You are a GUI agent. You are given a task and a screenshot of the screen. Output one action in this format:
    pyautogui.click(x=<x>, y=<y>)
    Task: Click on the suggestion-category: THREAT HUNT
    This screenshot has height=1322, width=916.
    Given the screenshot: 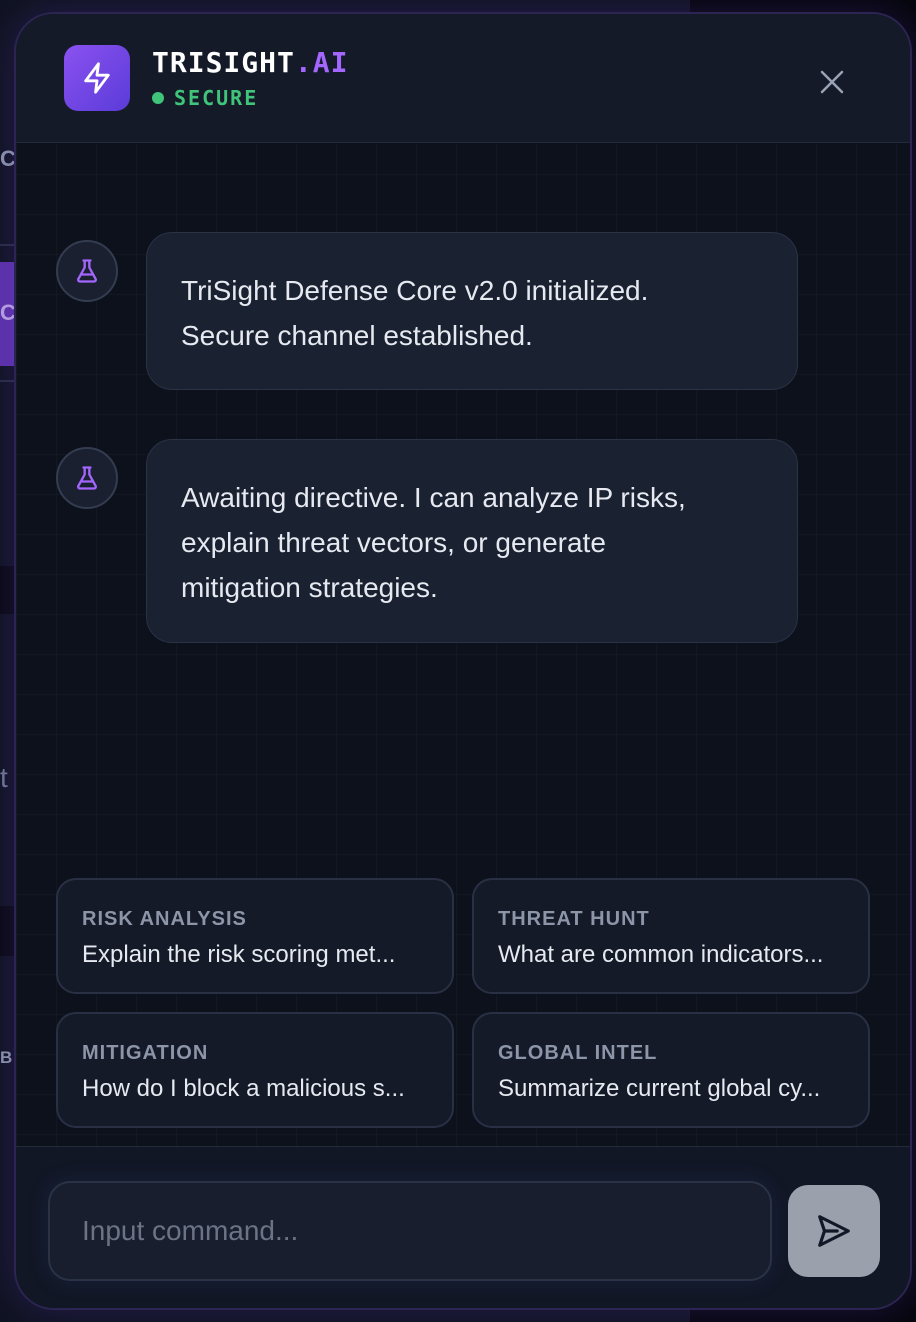 What is the action you would take?
    pyautogui.click(x=574, y=919)
    